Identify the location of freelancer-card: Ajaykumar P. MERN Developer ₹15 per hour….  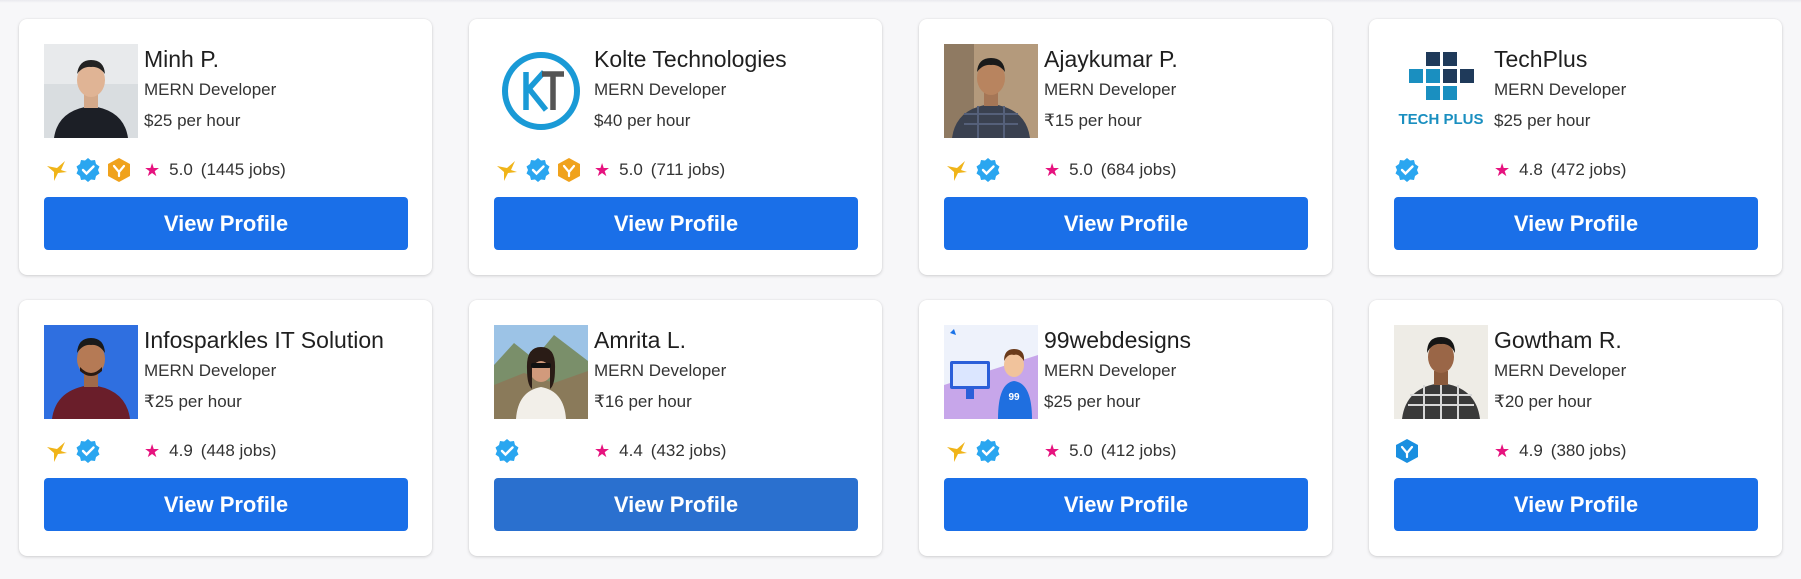
(1125, 147).